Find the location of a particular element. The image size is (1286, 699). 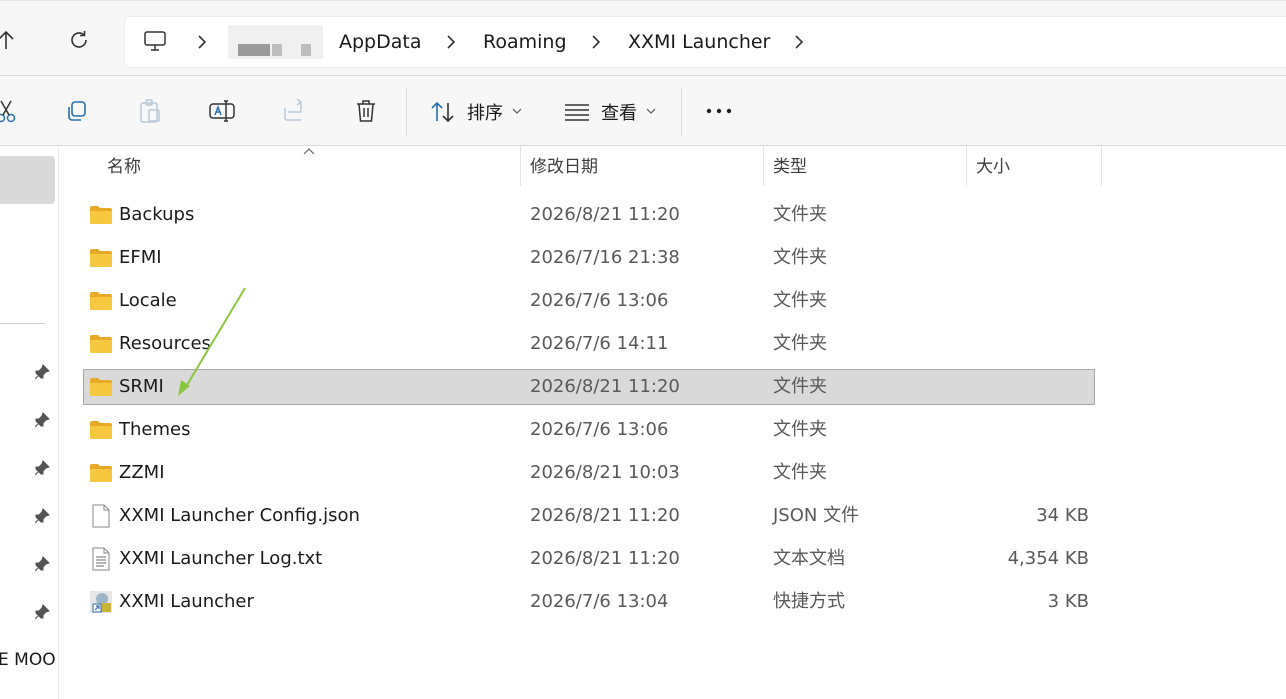

up-button is located at coordinates (11, 40).